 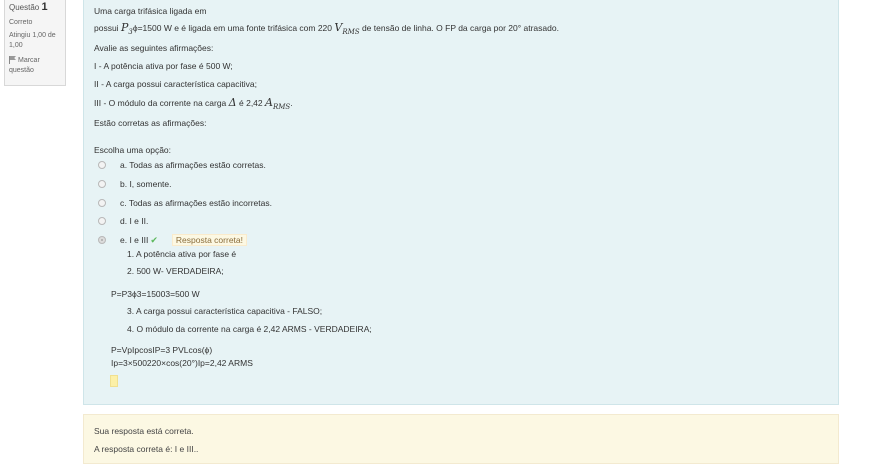 What do you see at coordinates (146, 184) in the screenshot?
I see `option-label: b. I, somente.` at bounding box center [146, 184].